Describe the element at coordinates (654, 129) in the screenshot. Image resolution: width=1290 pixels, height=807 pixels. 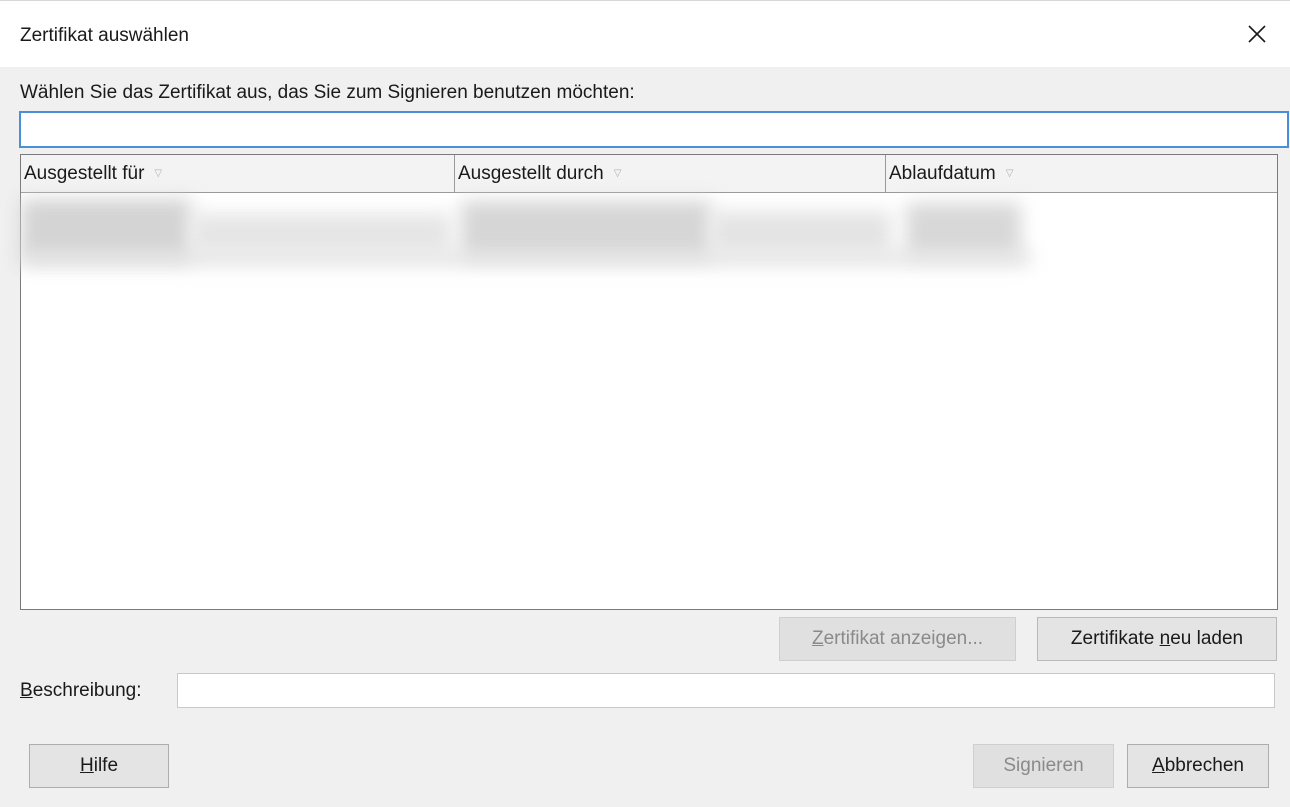
I see `certificate-search-input` at that location.